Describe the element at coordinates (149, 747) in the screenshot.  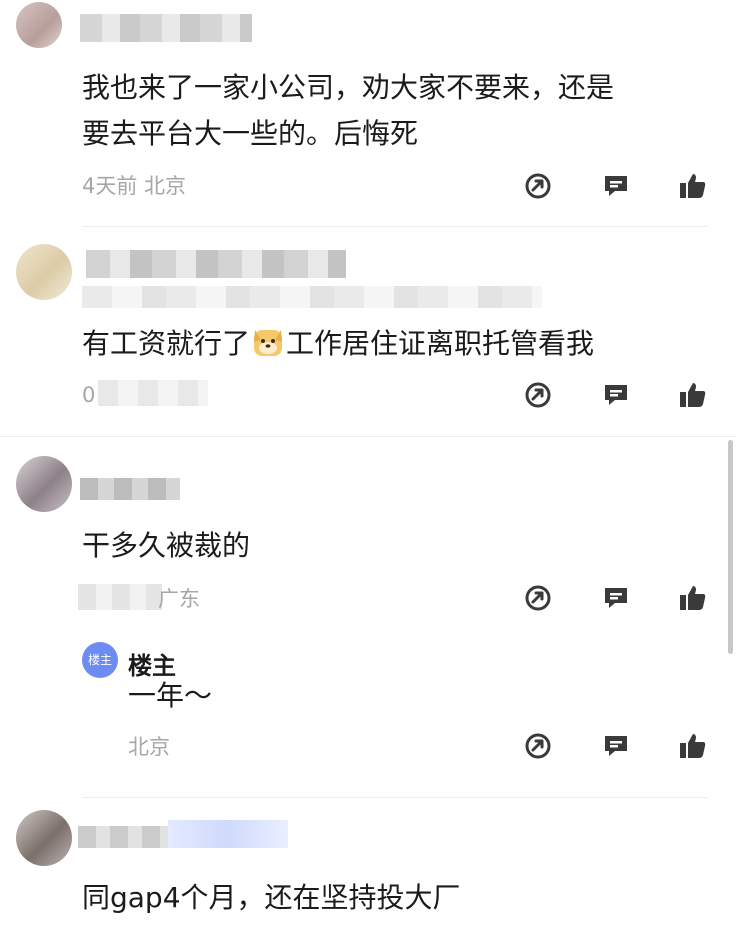
I see `reply-meta: 北京` at that location.